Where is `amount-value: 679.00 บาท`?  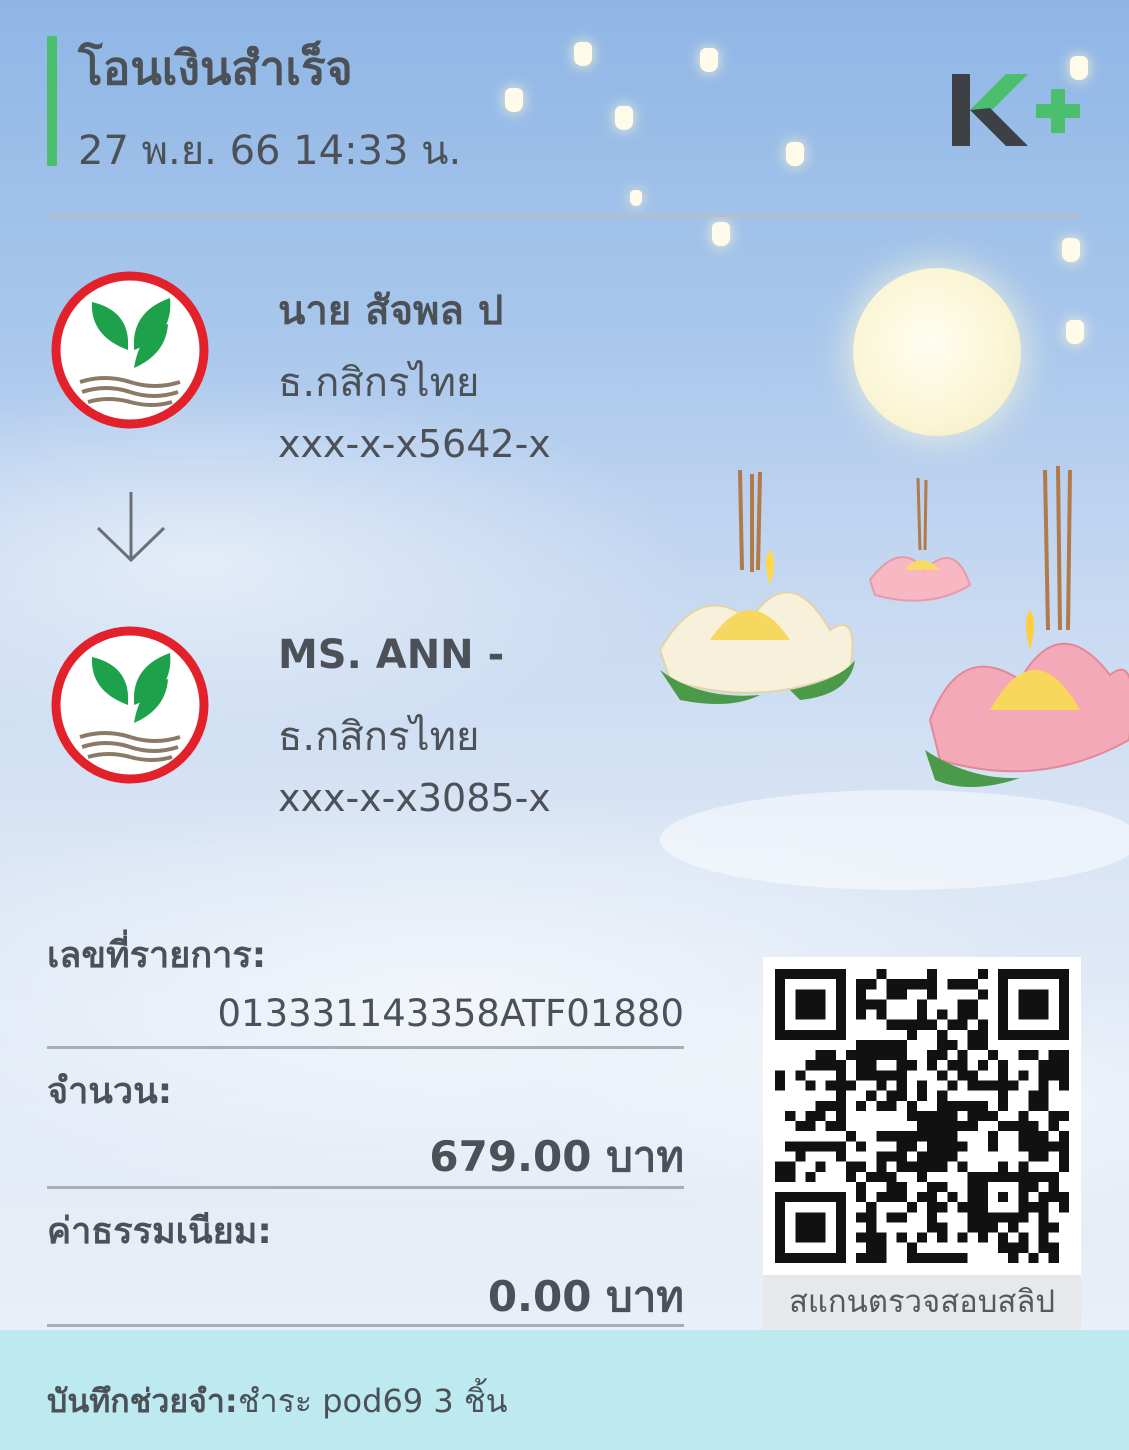
amount-value: 679.00 บาท is located at coordinates (556, 1156).